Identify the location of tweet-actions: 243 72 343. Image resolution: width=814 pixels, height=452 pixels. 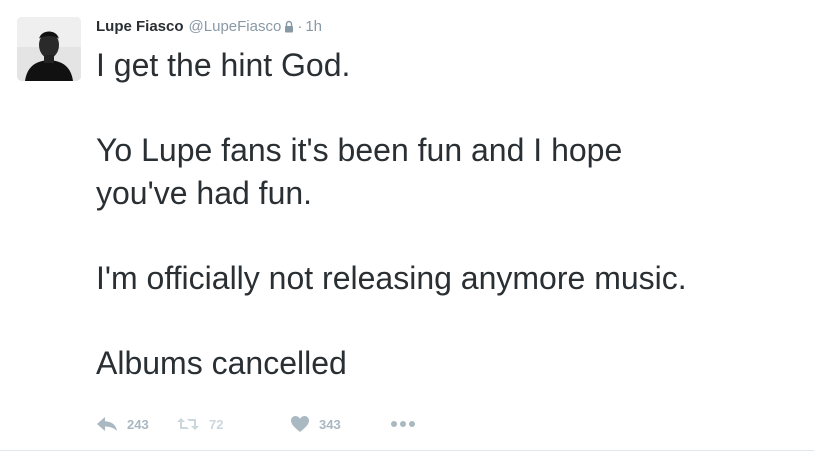
(256, 424).